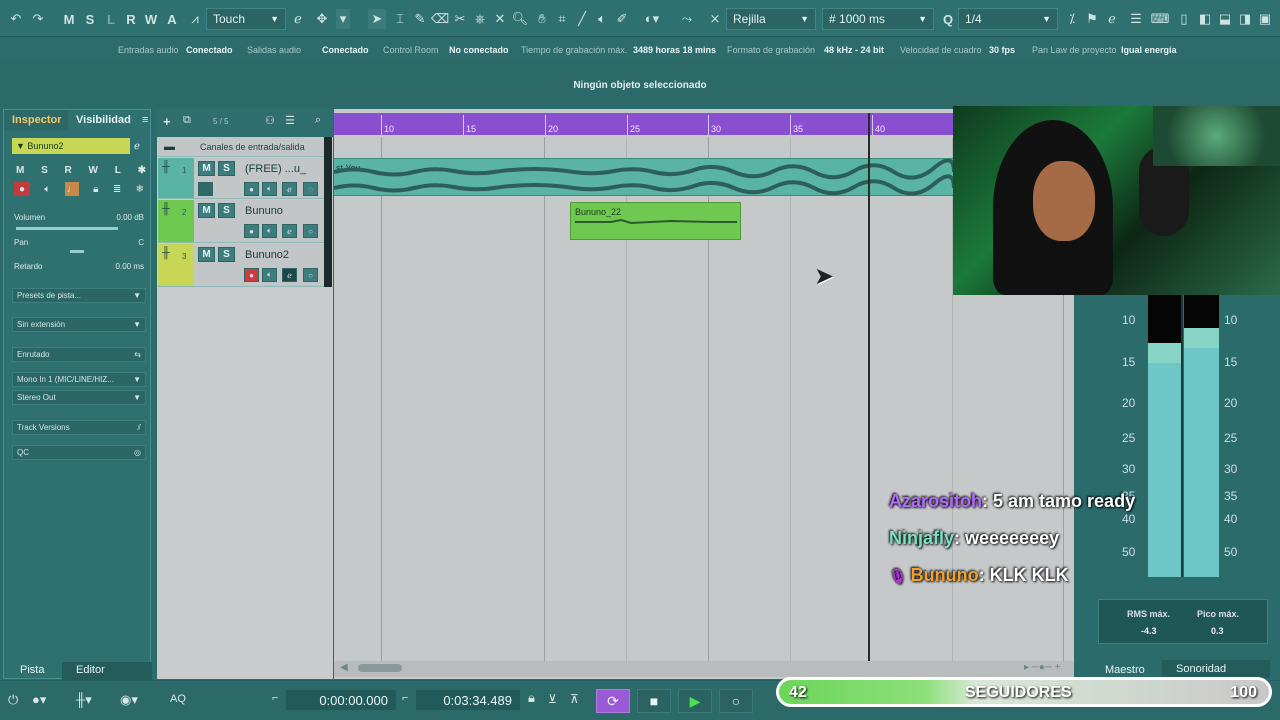  Describe the element at coordinates (704, 669) in the screenshot. I see `horizontal-scrollbar: ◀ ▸ ─●─ +` at that location.